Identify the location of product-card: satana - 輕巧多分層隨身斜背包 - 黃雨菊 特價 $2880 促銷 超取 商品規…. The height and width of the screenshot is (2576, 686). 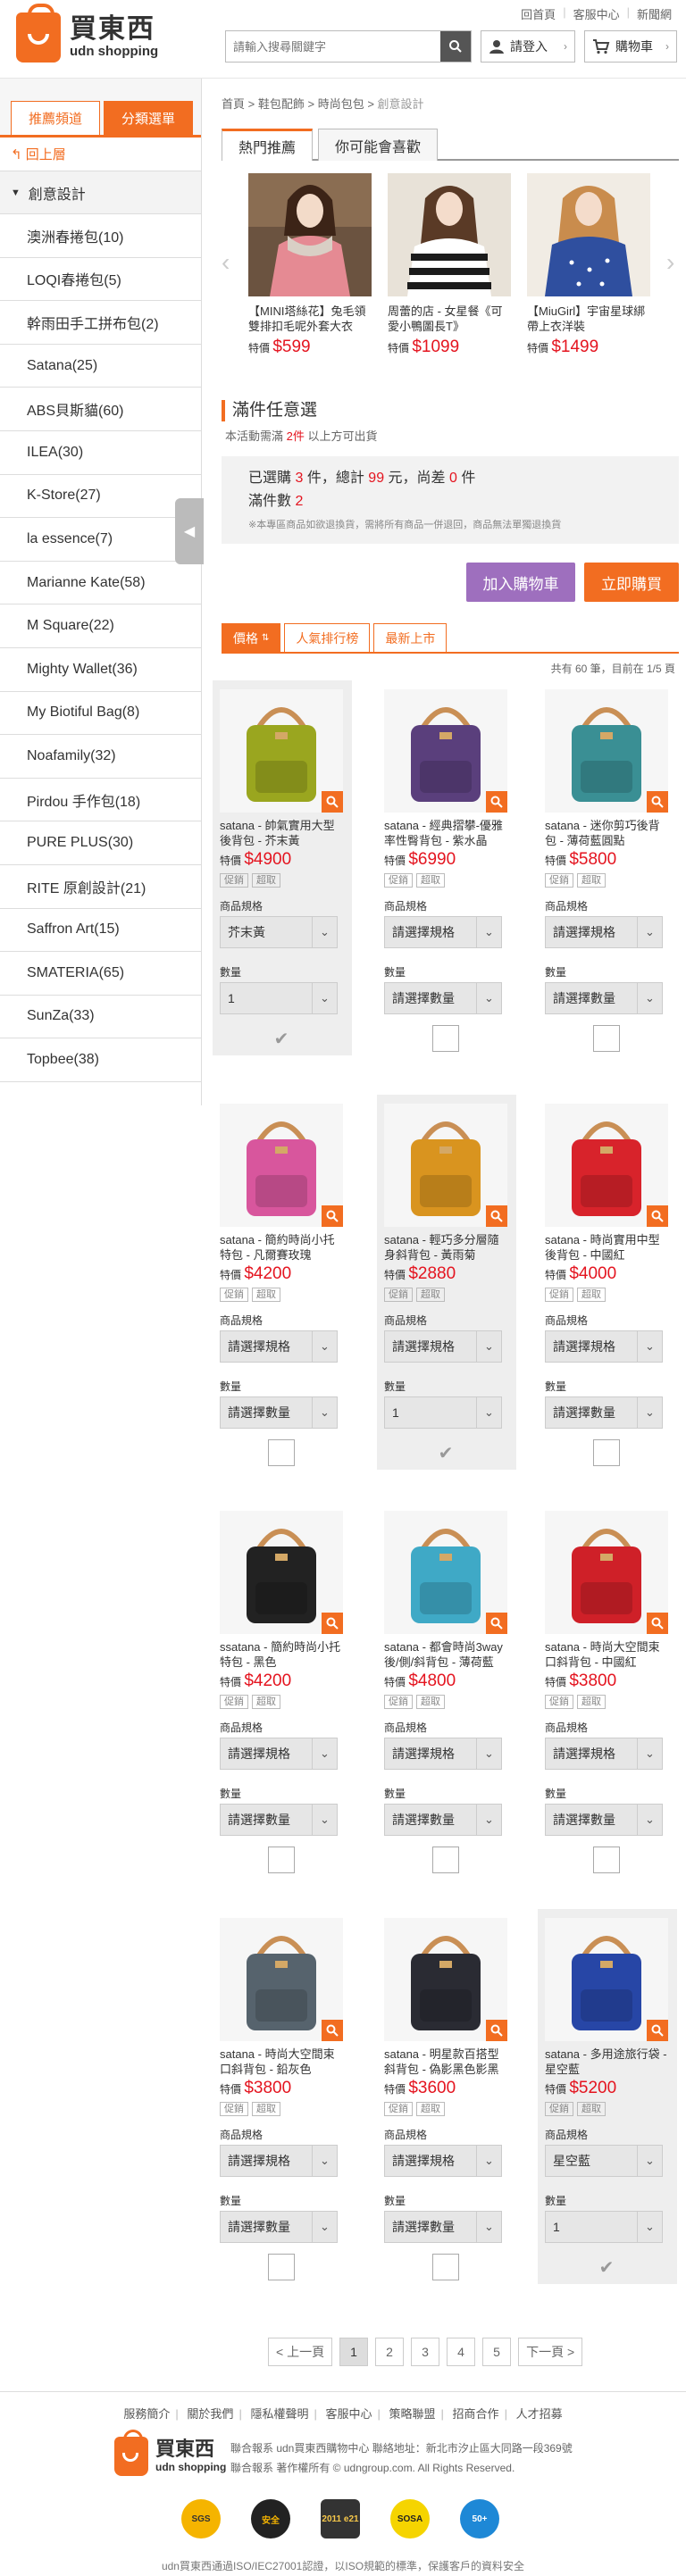
(446, 1282).